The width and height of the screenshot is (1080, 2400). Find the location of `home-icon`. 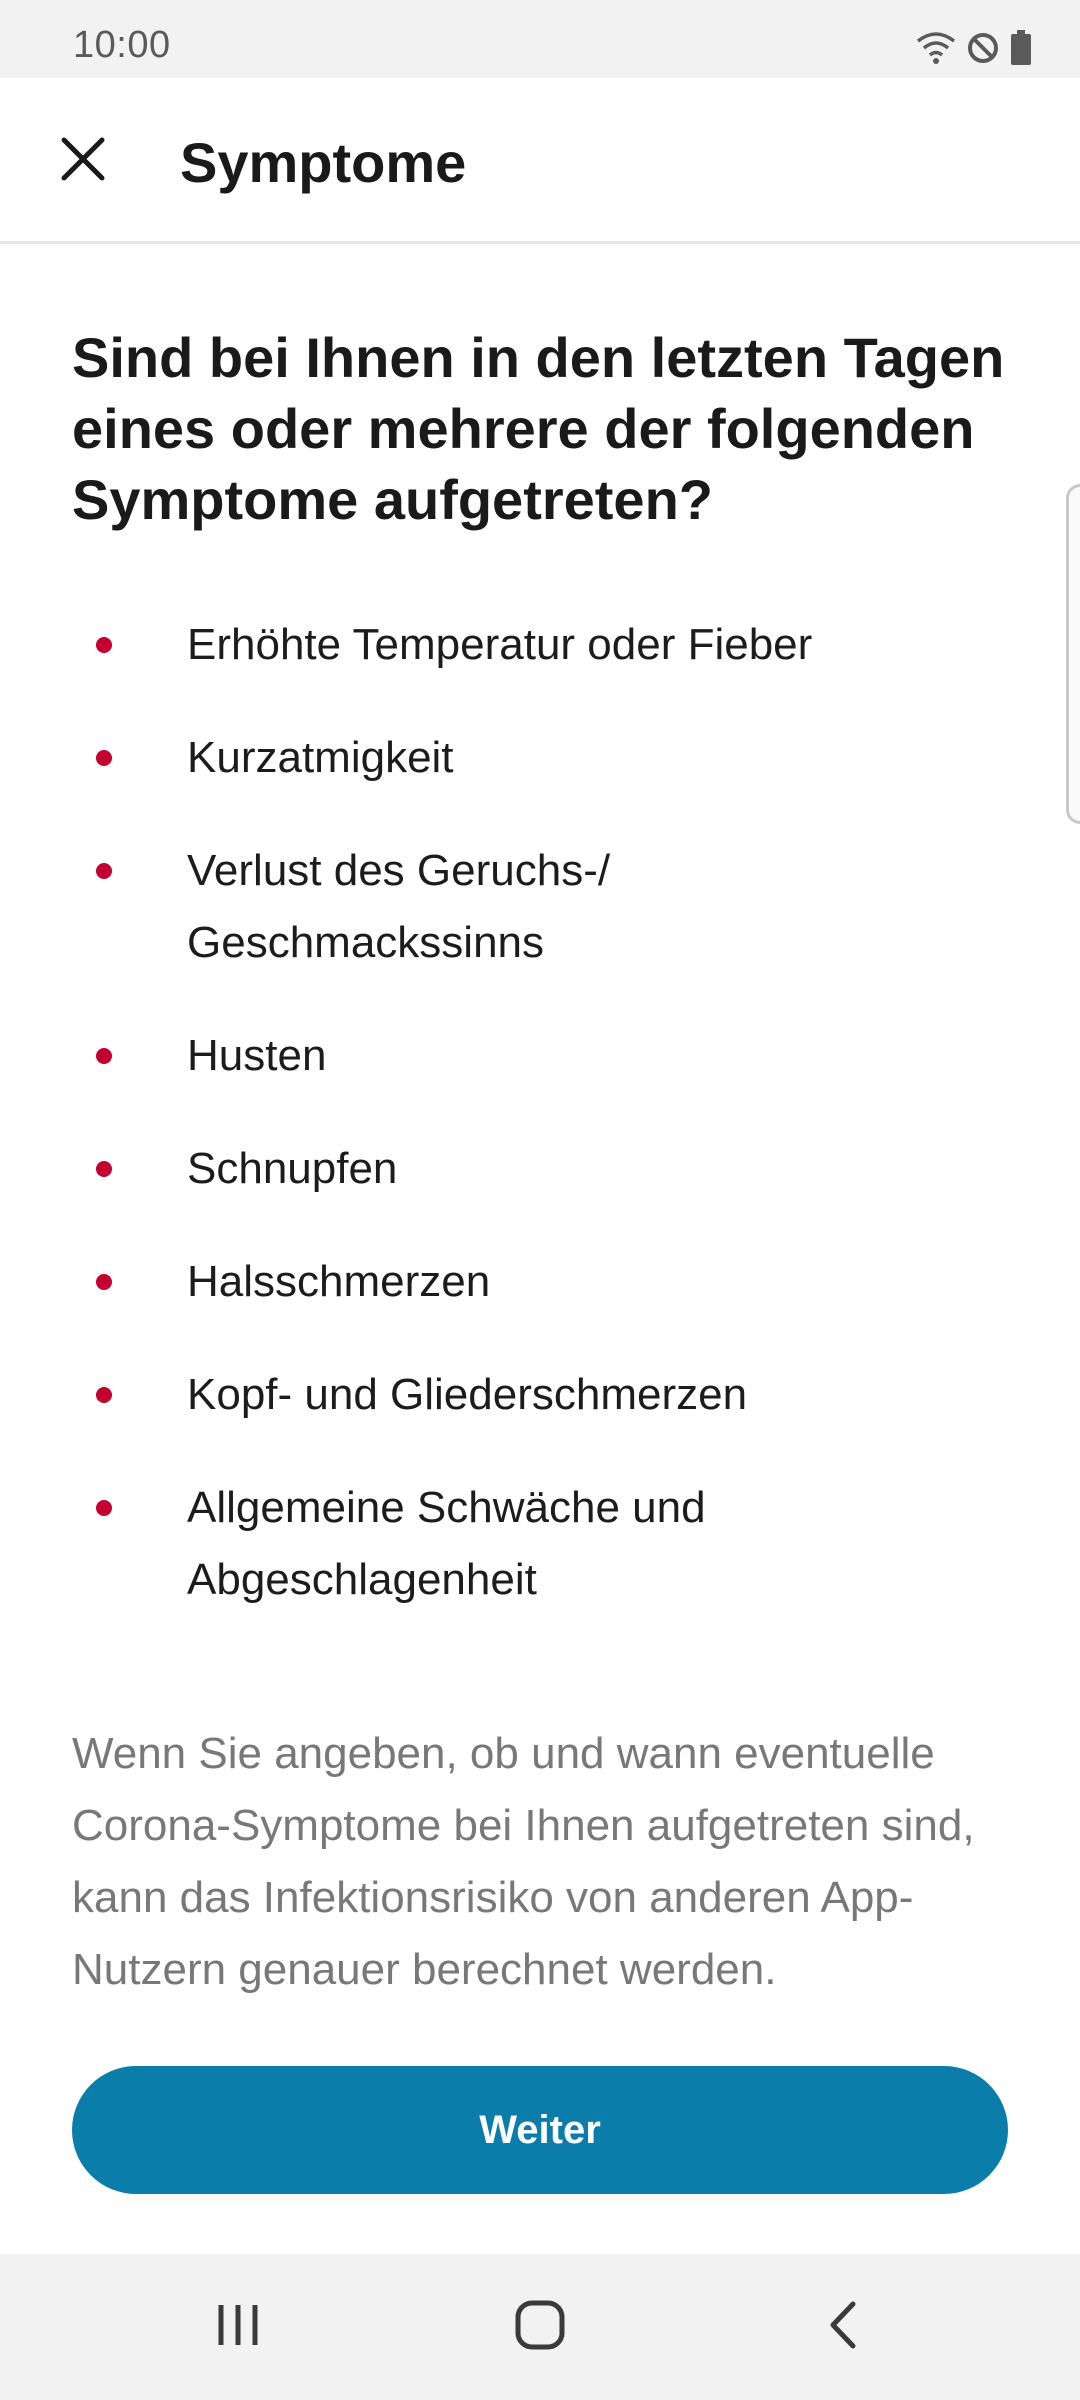

home-icon is located at coordinates (540, 2327).